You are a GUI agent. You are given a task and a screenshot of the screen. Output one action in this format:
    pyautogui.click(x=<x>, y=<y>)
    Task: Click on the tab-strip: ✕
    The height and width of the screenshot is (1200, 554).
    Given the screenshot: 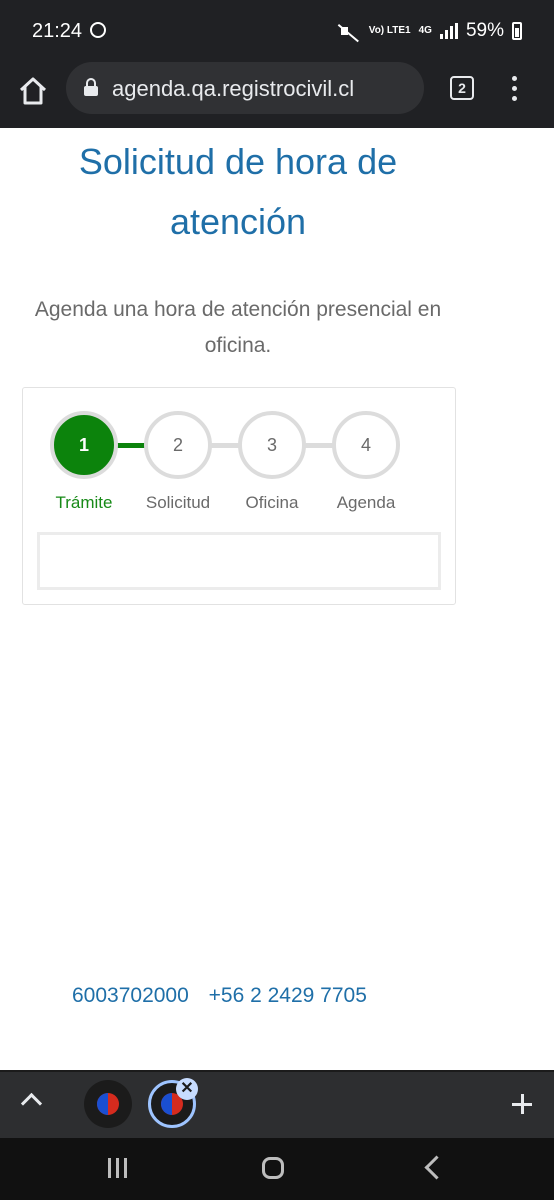 What is the action you would take?
    pyautogui.click(x=277, y=1105)
    